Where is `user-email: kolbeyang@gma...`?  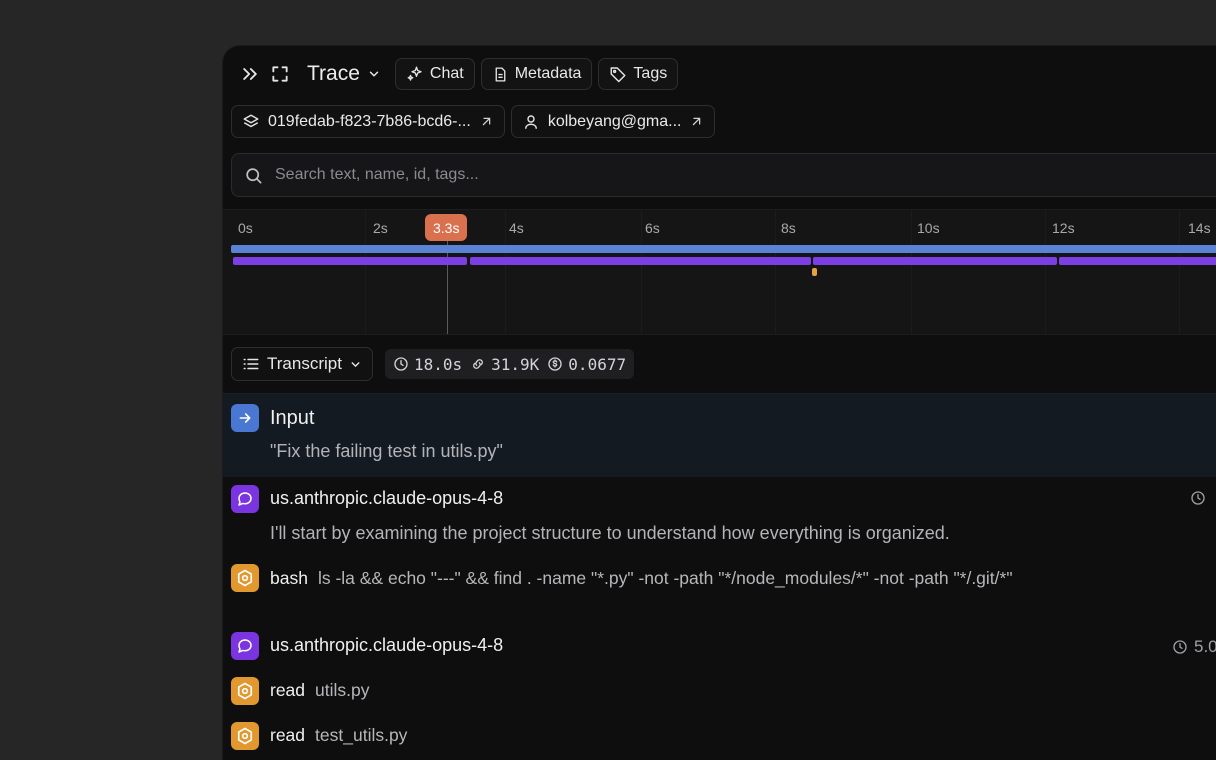 user-email: kolbeyang@gma... is located at coordinates (614, 121).